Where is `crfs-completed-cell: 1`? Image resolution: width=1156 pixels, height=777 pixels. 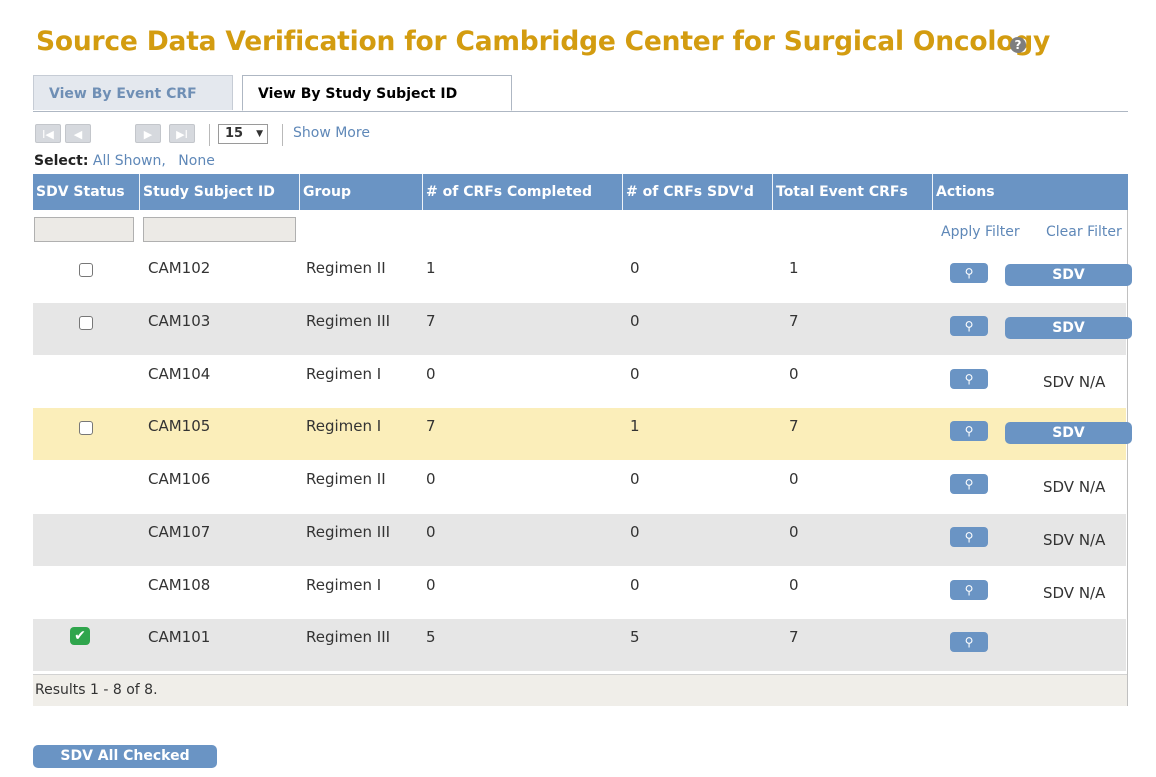
crfs-completed-cell: 1 is located at coordinates (431, 268).